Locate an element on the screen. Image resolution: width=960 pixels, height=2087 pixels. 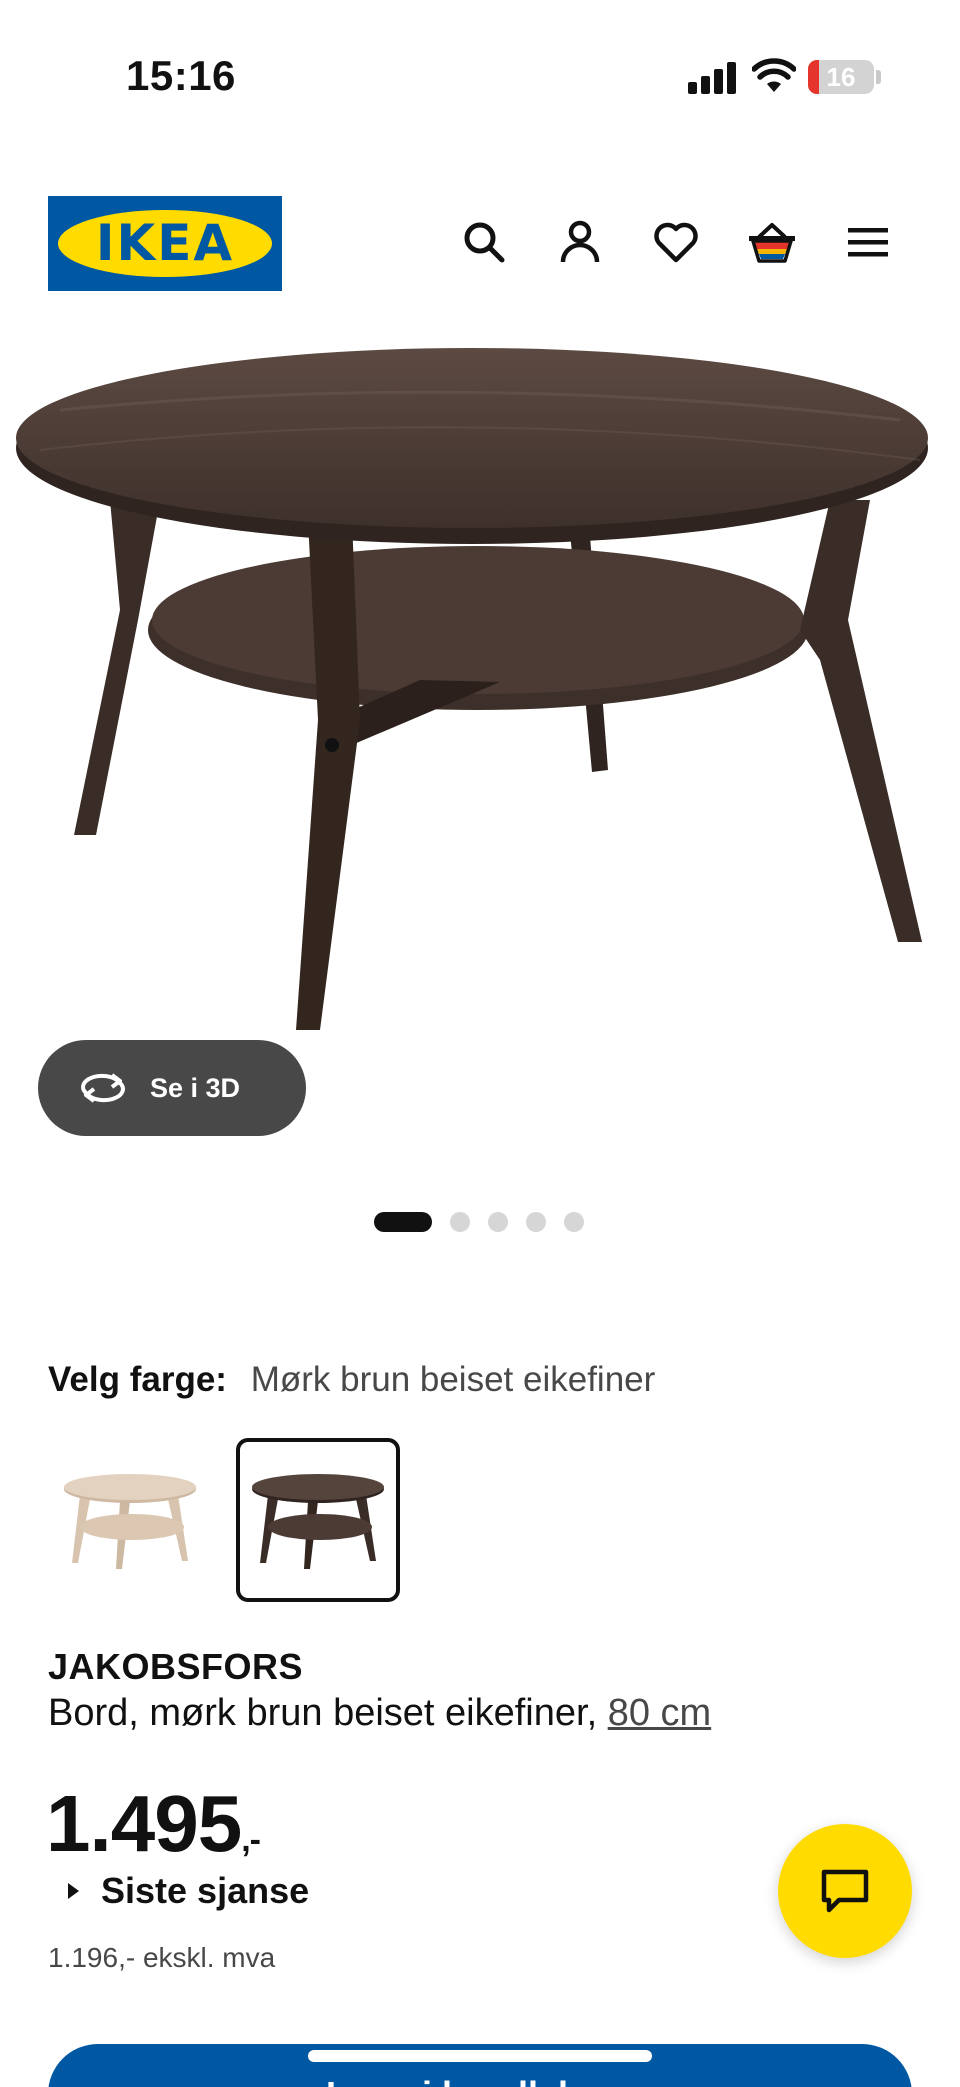
dark-table-thumbnail is located at coordinates (318, 1521).